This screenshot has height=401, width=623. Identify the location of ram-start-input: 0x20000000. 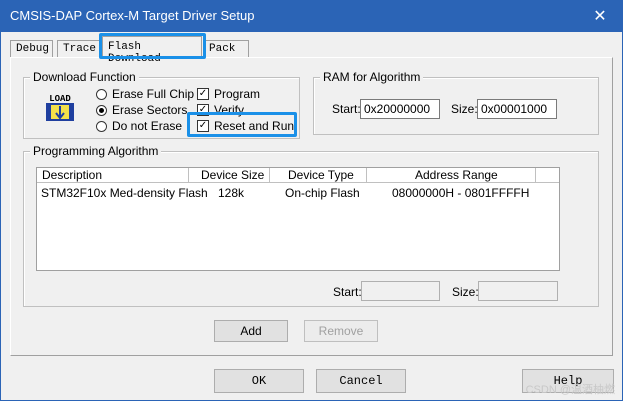
(400, 109).